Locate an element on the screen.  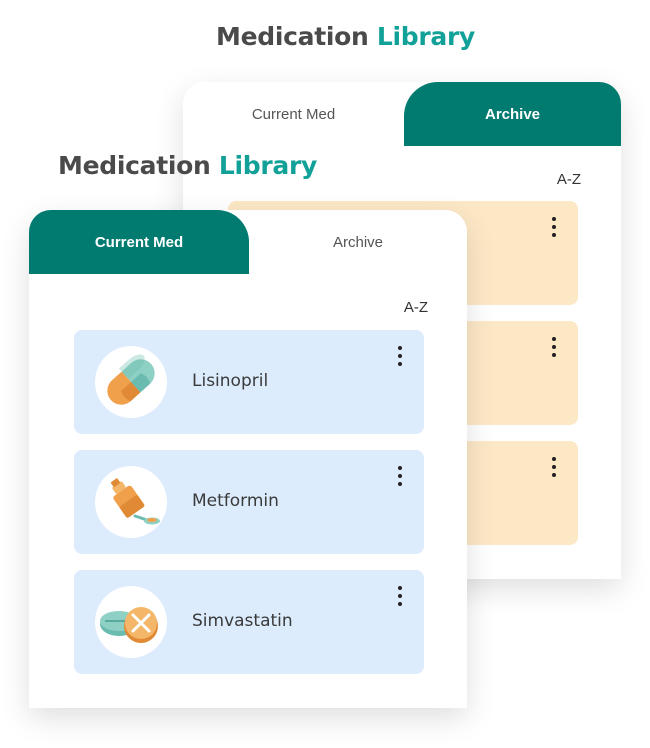
tablets-icon is located at coordinates (131, 622).